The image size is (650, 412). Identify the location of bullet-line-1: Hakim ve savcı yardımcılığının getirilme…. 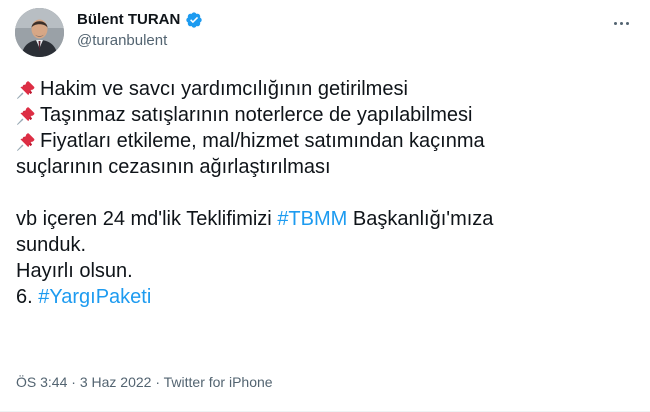
(326, 89).